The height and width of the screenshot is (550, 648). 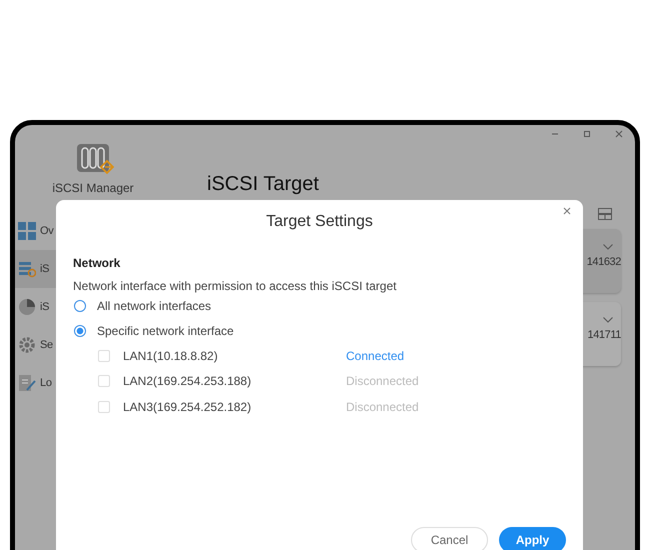 What do you see at coordinates (375, 355) in the screenshot?
I see `status-text: Connected` at bounding box center [375, 355].